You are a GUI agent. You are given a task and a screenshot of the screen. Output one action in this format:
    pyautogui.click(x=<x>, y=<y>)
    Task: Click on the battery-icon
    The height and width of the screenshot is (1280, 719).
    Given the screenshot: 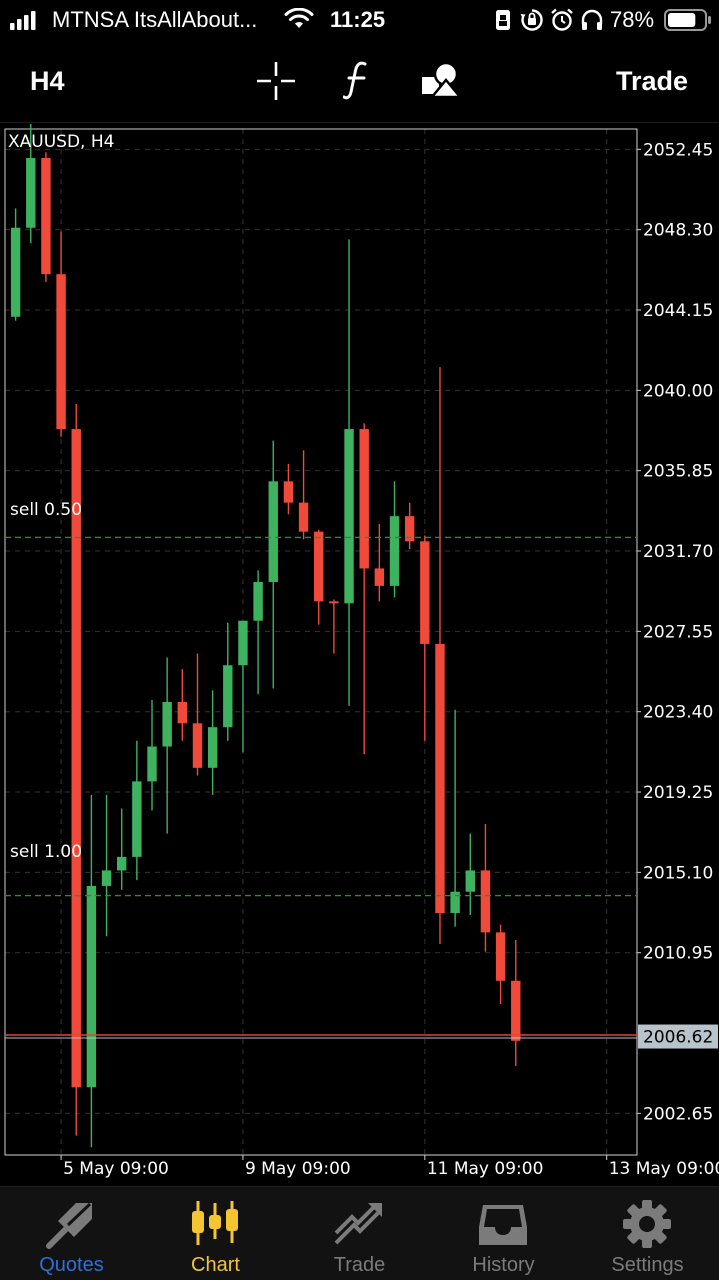 What is the action you would take?
    pyautogui.click(x=687, y=20)
    